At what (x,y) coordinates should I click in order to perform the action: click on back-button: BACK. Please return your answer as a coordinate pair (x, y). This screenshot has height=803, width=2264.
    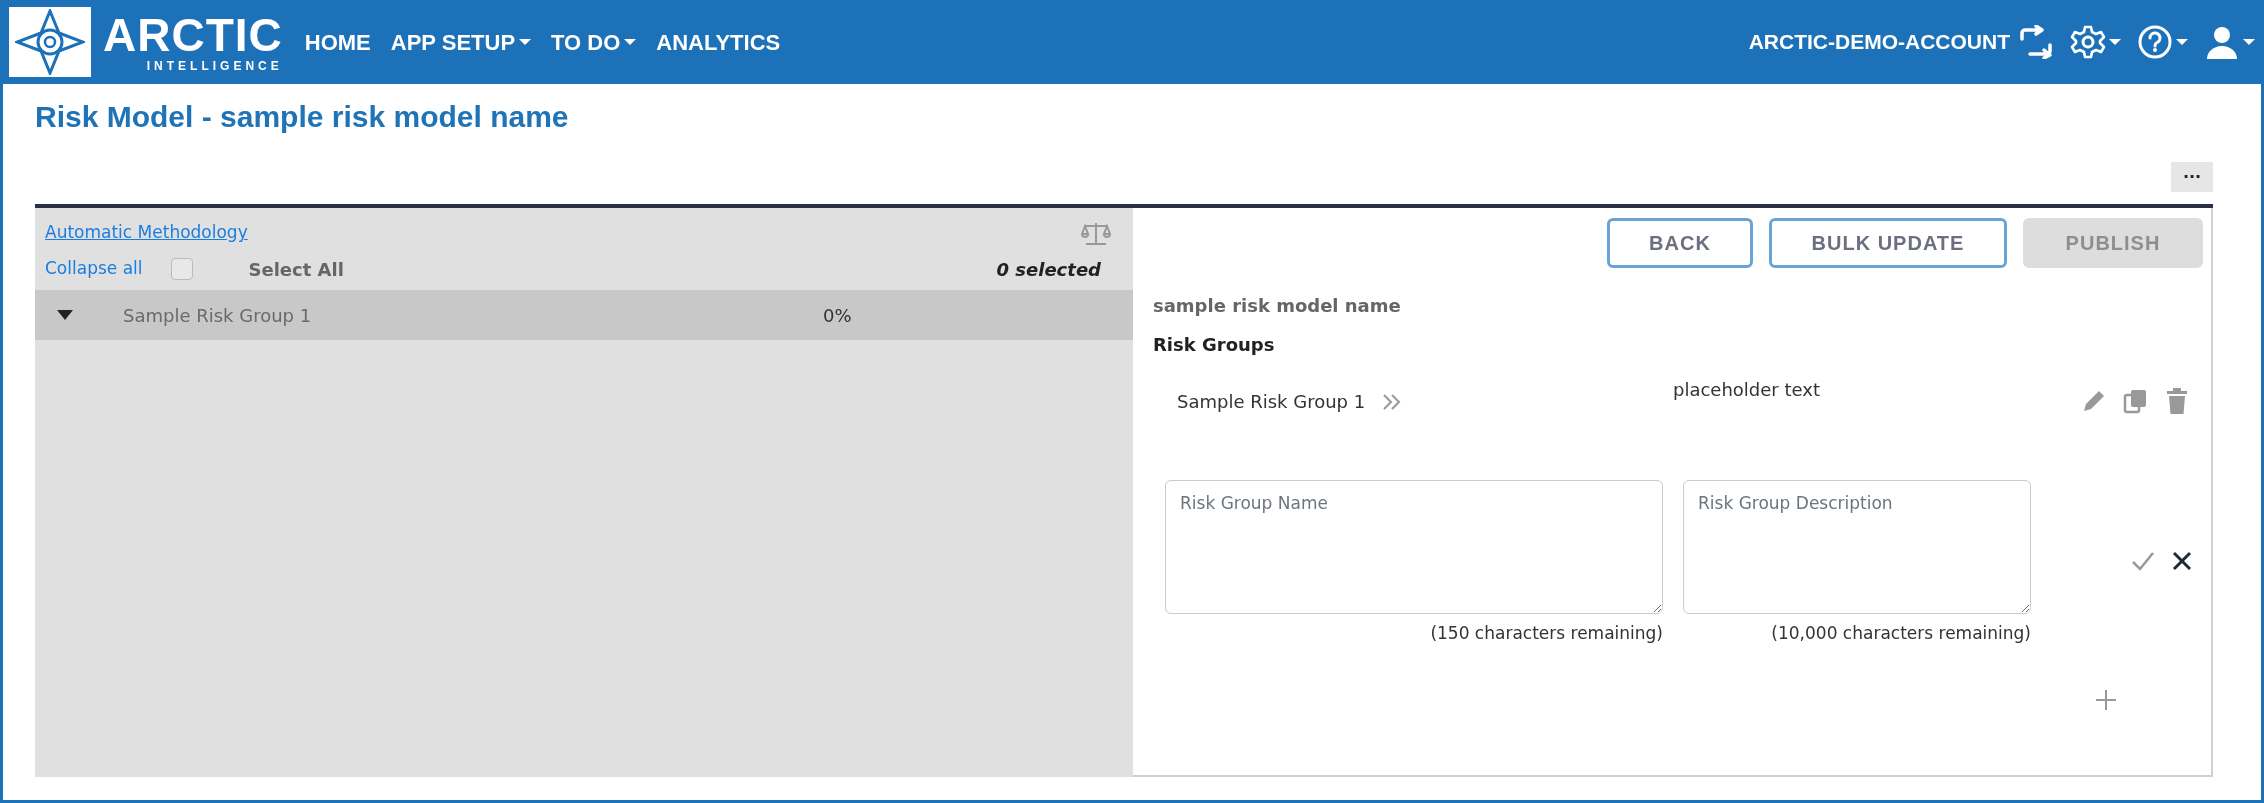
    Looking at the image, I should click on (1680, 243).